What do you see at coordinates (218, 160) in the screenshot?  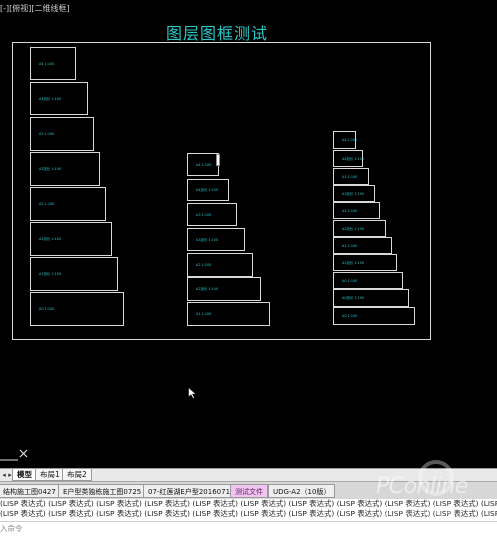 I see `selection-grip` at bounding box center [218, 160].